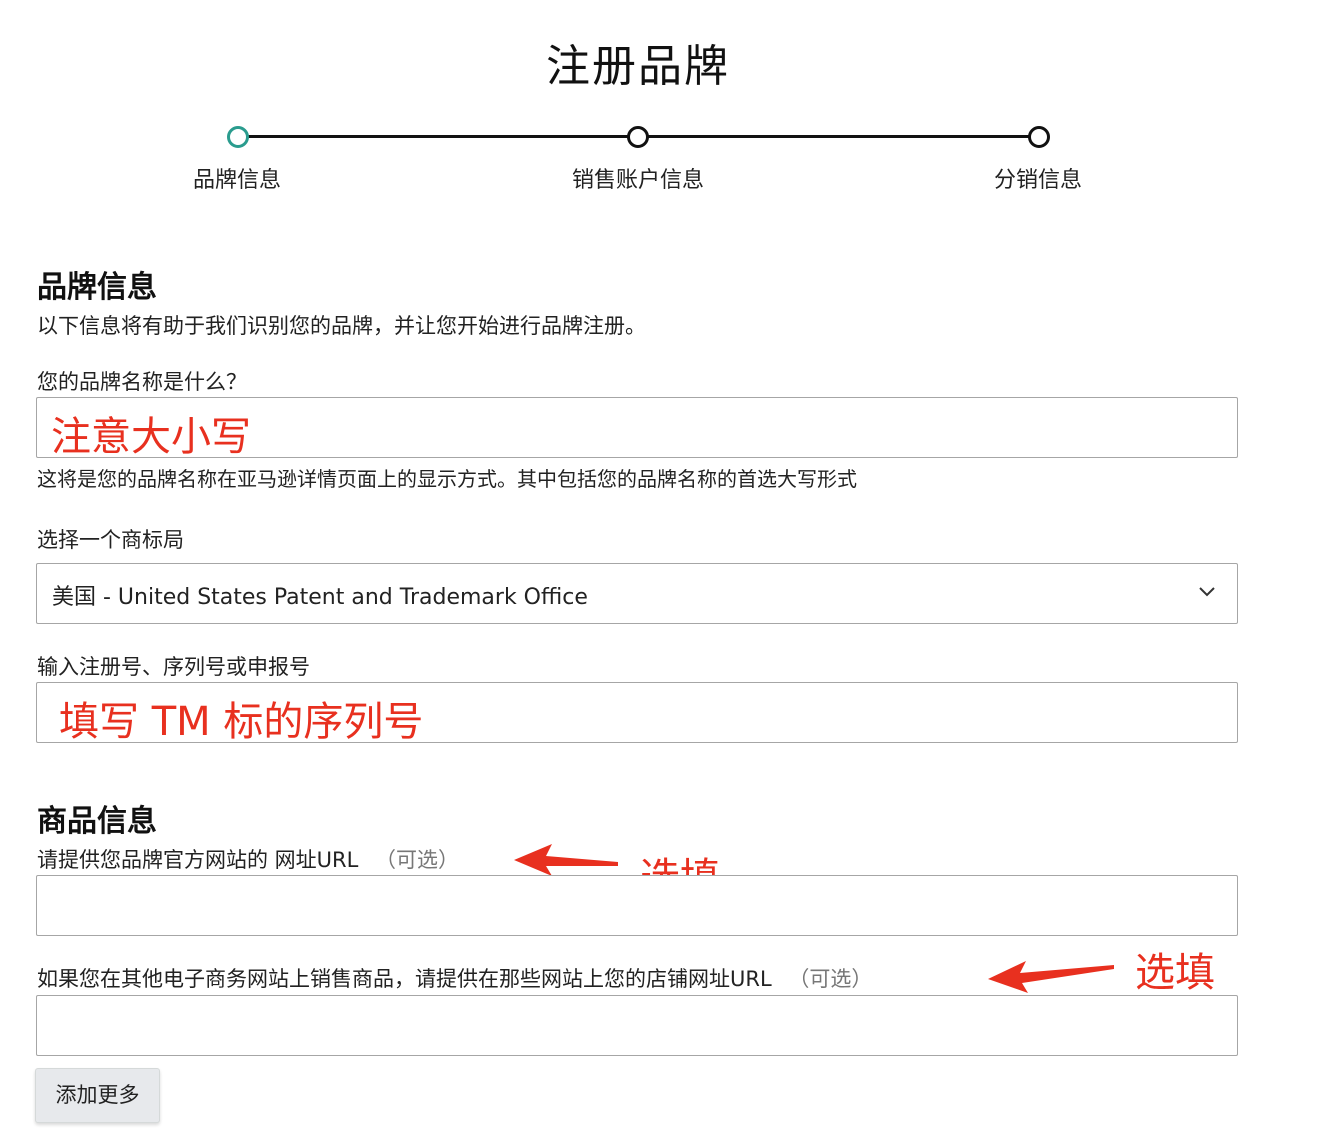 The image size is (1340, 1148). I want to click on registration-number-annotation: 填写 TM 标的序列号, so click(241, 722).